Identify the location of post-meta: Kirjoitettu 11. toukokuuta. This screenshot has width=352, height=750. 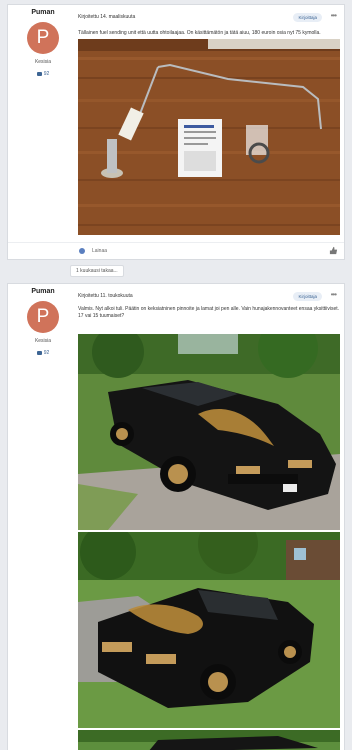
(105, 296).